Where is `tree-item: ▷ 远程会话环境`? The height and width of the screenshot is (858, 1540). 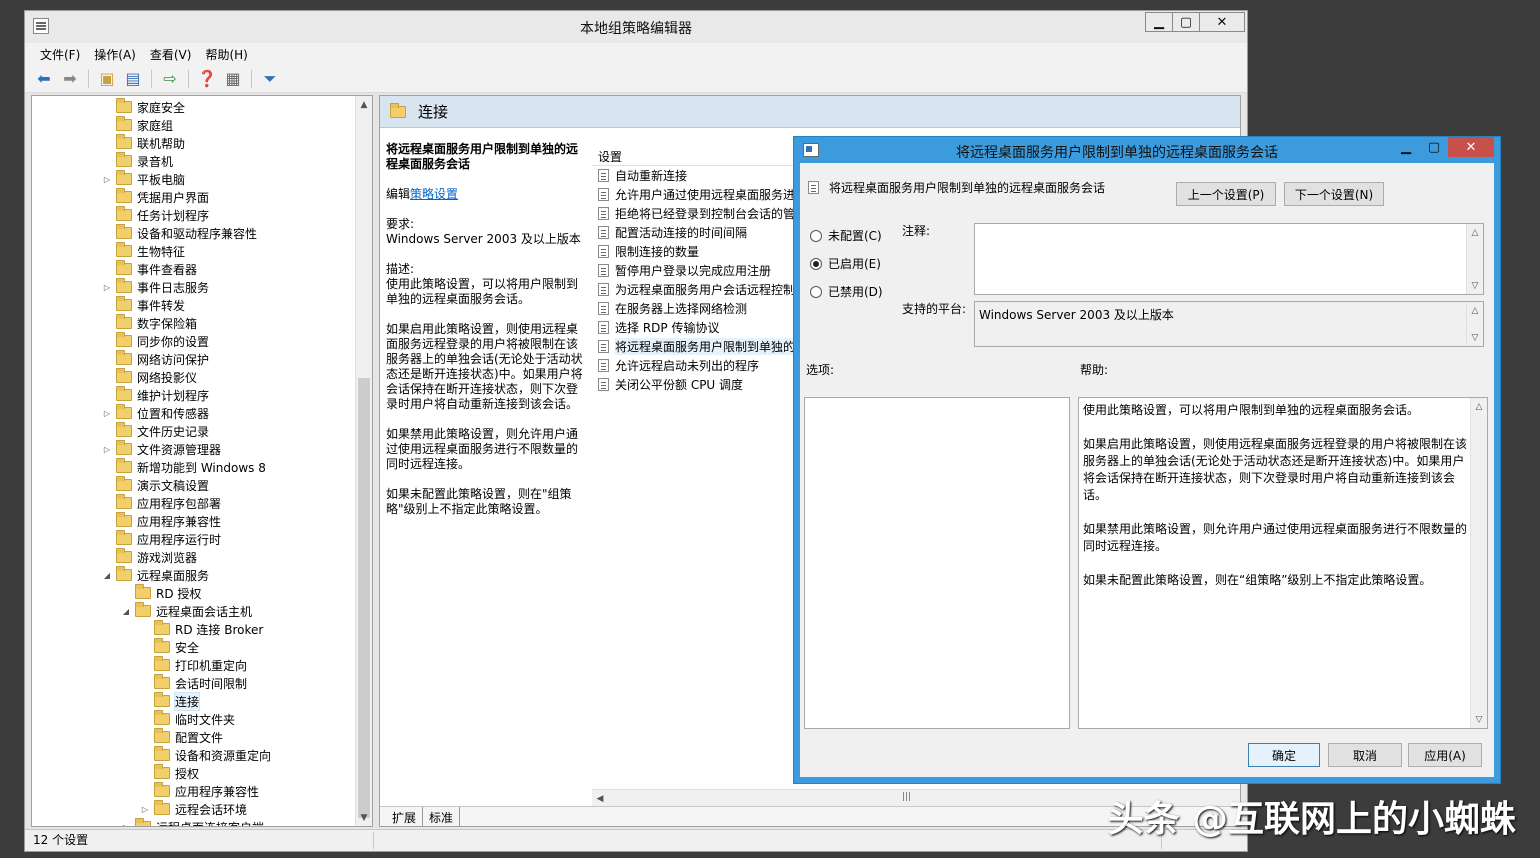
tree-item: ▷ 远程会话环境 is located at coordinates (193, 809).